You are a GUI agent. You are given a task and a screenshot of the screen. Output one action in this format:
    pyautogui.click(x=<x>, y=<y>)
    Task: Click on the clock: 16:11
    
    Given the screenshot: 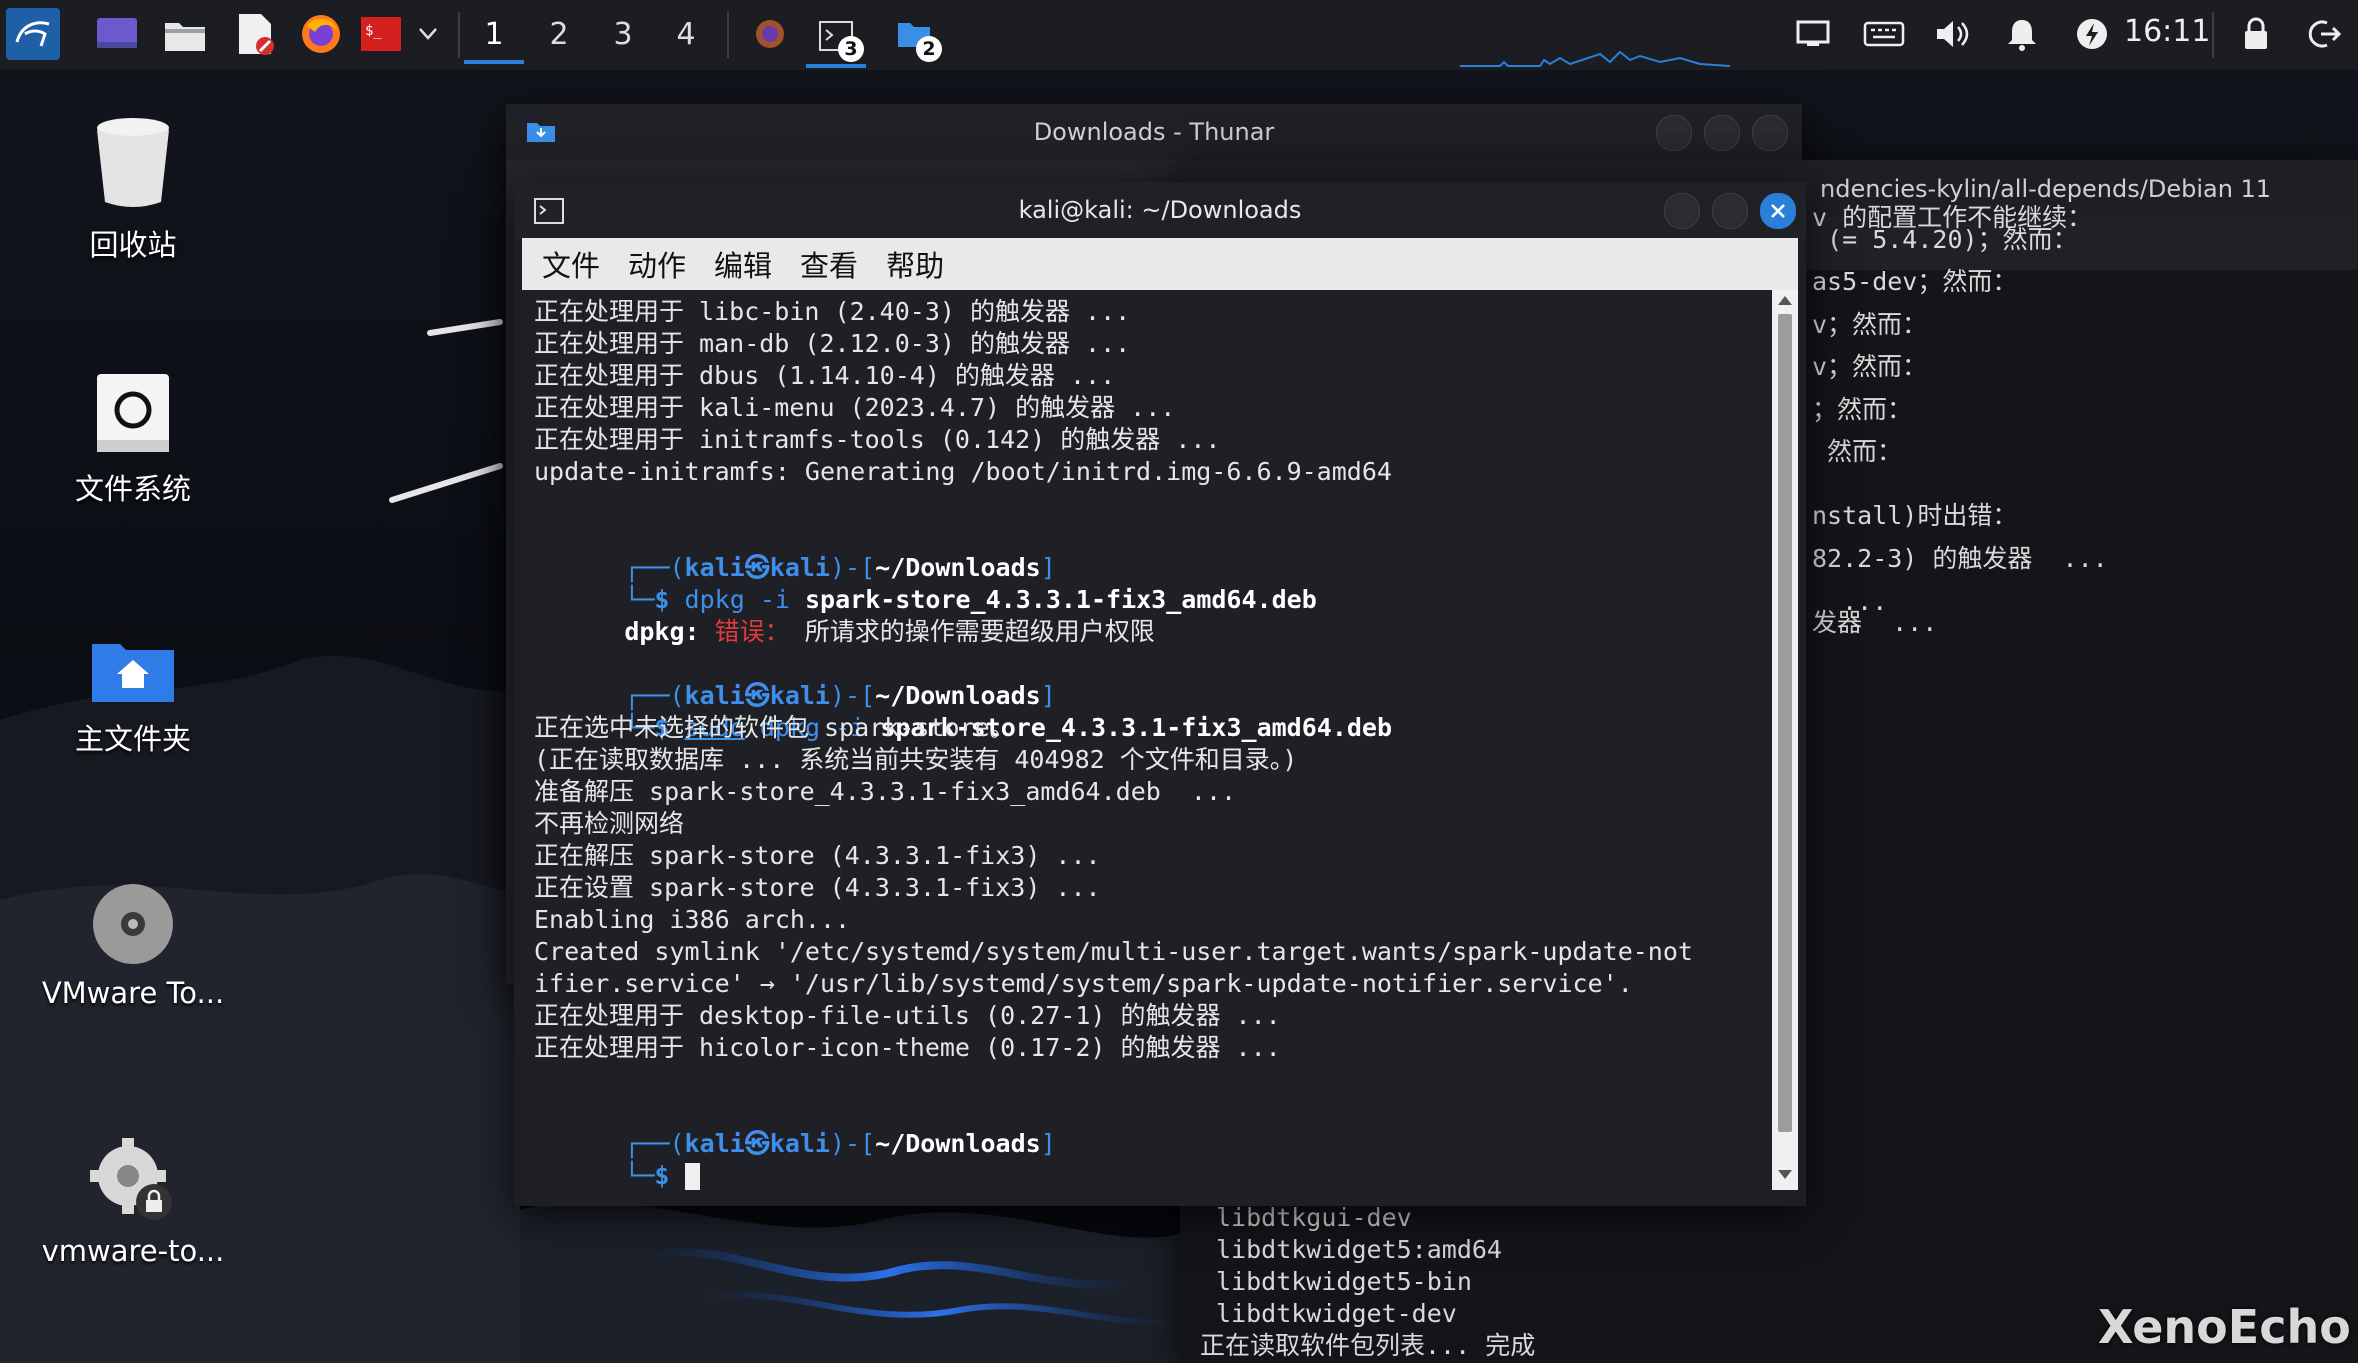 What is the action you would take?
    pyautogui.click(x=2167, y=31)
    